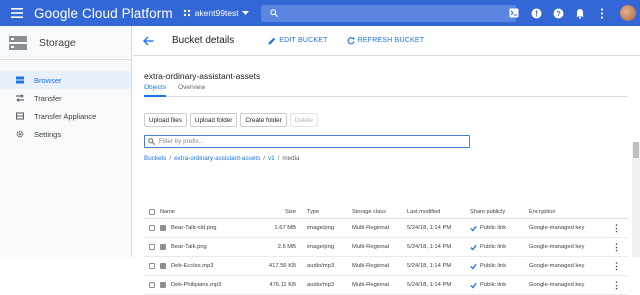  Describe the element at coordinates (388, 13) in the screenshot. I see `search-input` at that location.